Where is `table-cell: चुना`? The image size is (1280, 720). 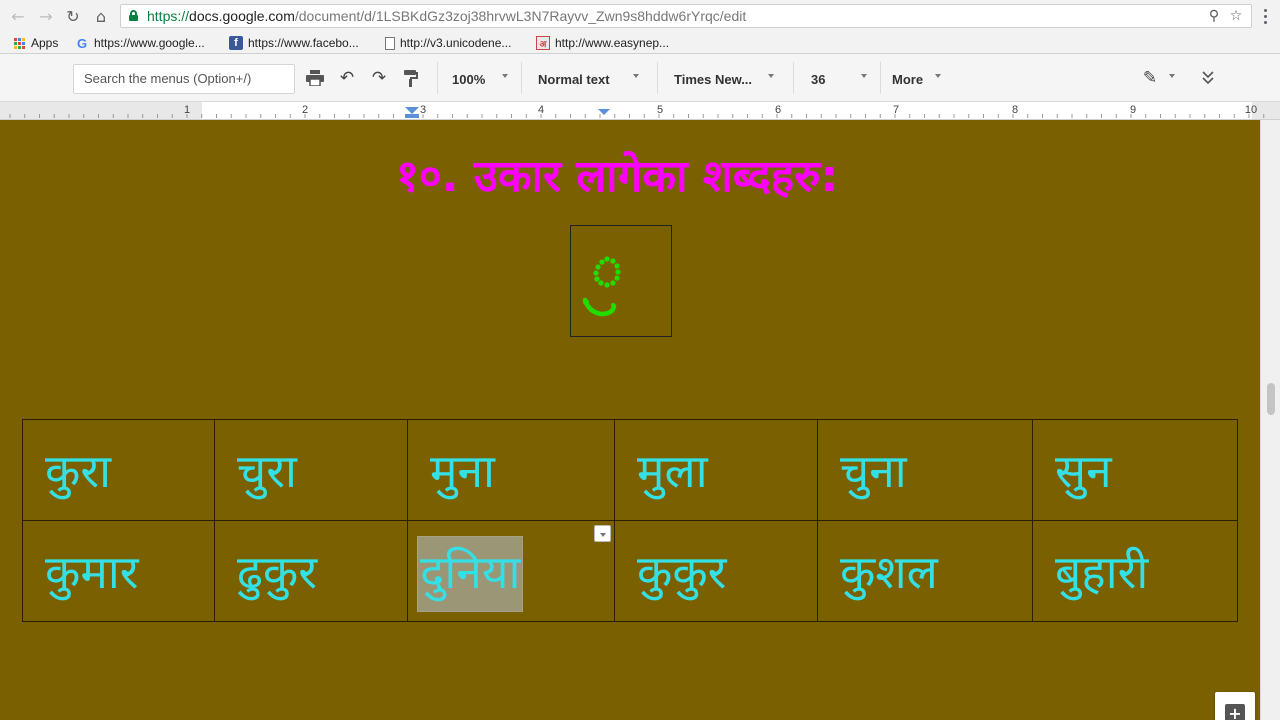 table-cell: चुना is located at coordinates (925, 470).